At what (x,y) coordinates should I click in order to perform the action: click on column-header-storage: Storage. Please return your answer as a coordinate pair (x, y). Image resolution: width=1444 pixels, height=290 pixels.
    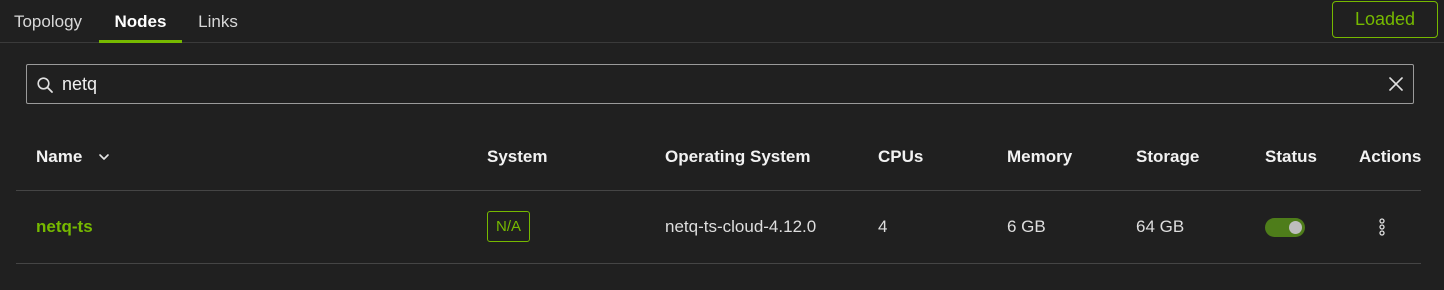
    Looking at the image, I should click on (1168, 156).